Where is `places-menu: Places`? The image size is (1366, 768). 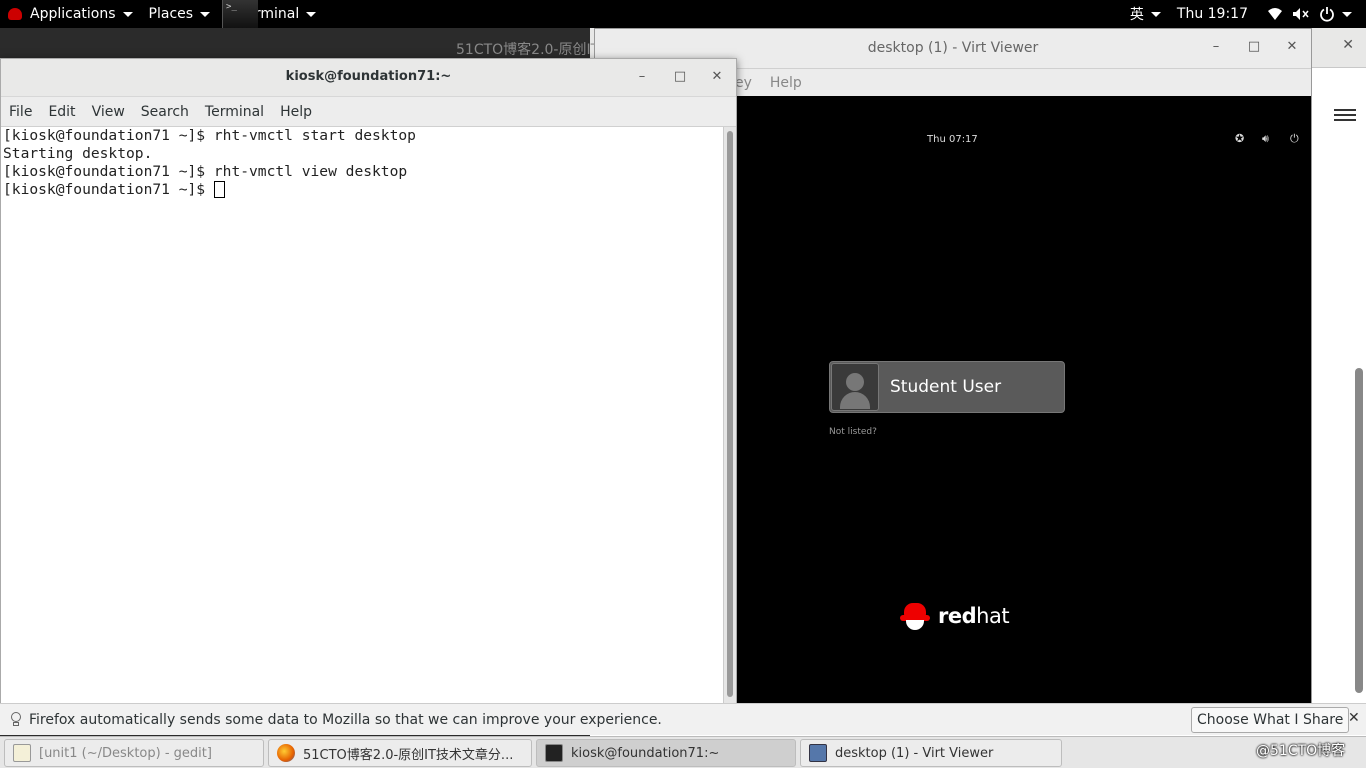
places-menu: Places is located at coordinates (180, 14).